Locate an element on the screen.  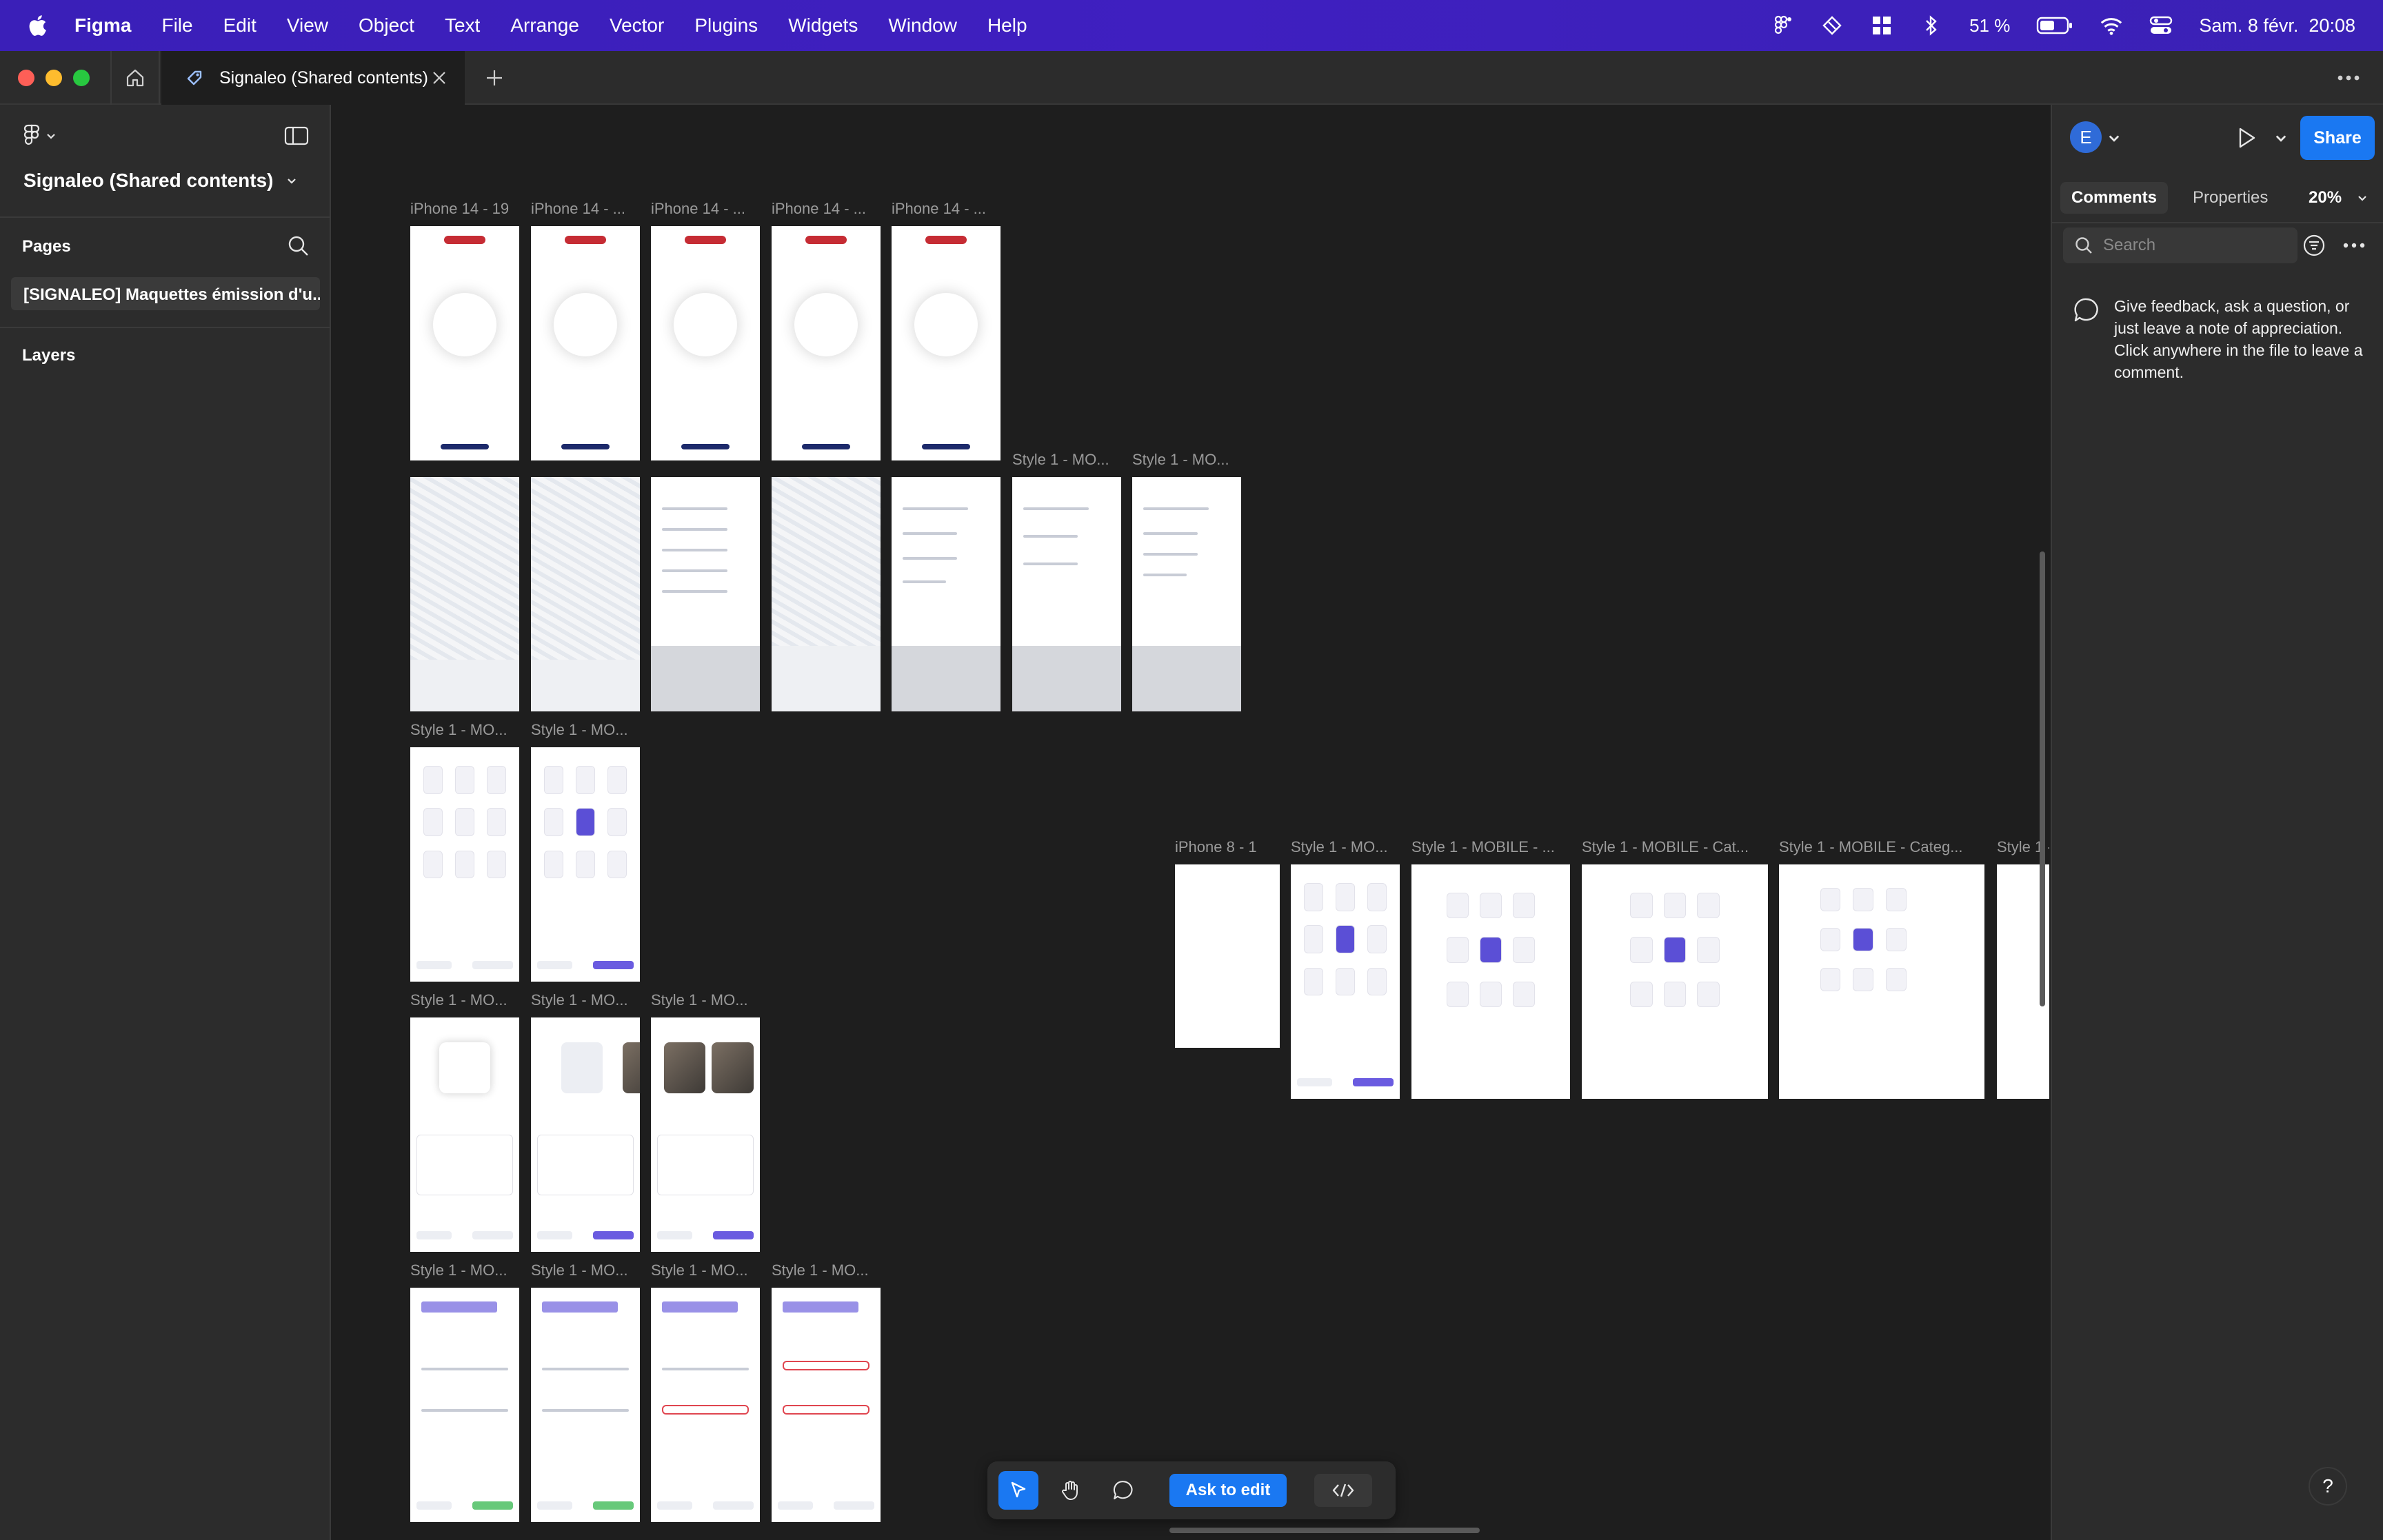
menu-widgets: Widgets is located at coordinates (823, 26).